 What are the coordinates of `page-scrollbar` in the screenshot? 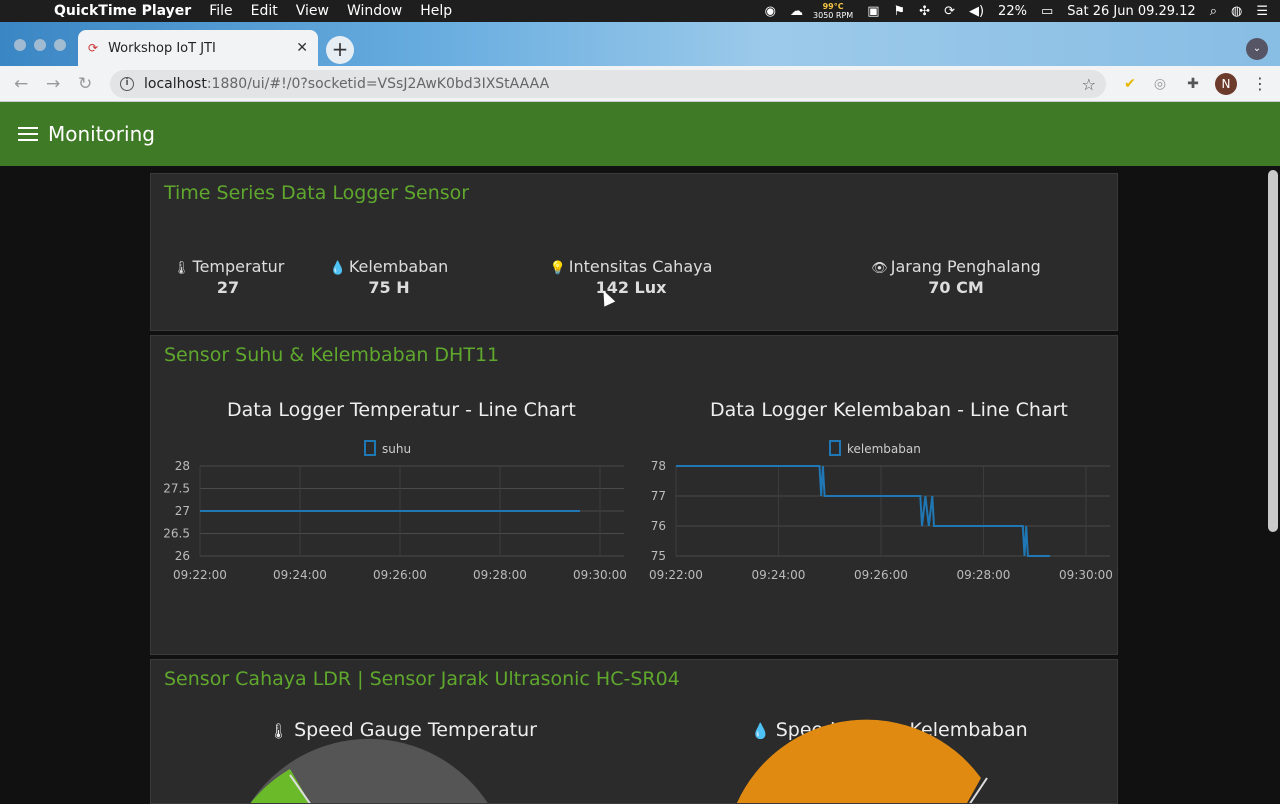 It's located at (1273, 351).